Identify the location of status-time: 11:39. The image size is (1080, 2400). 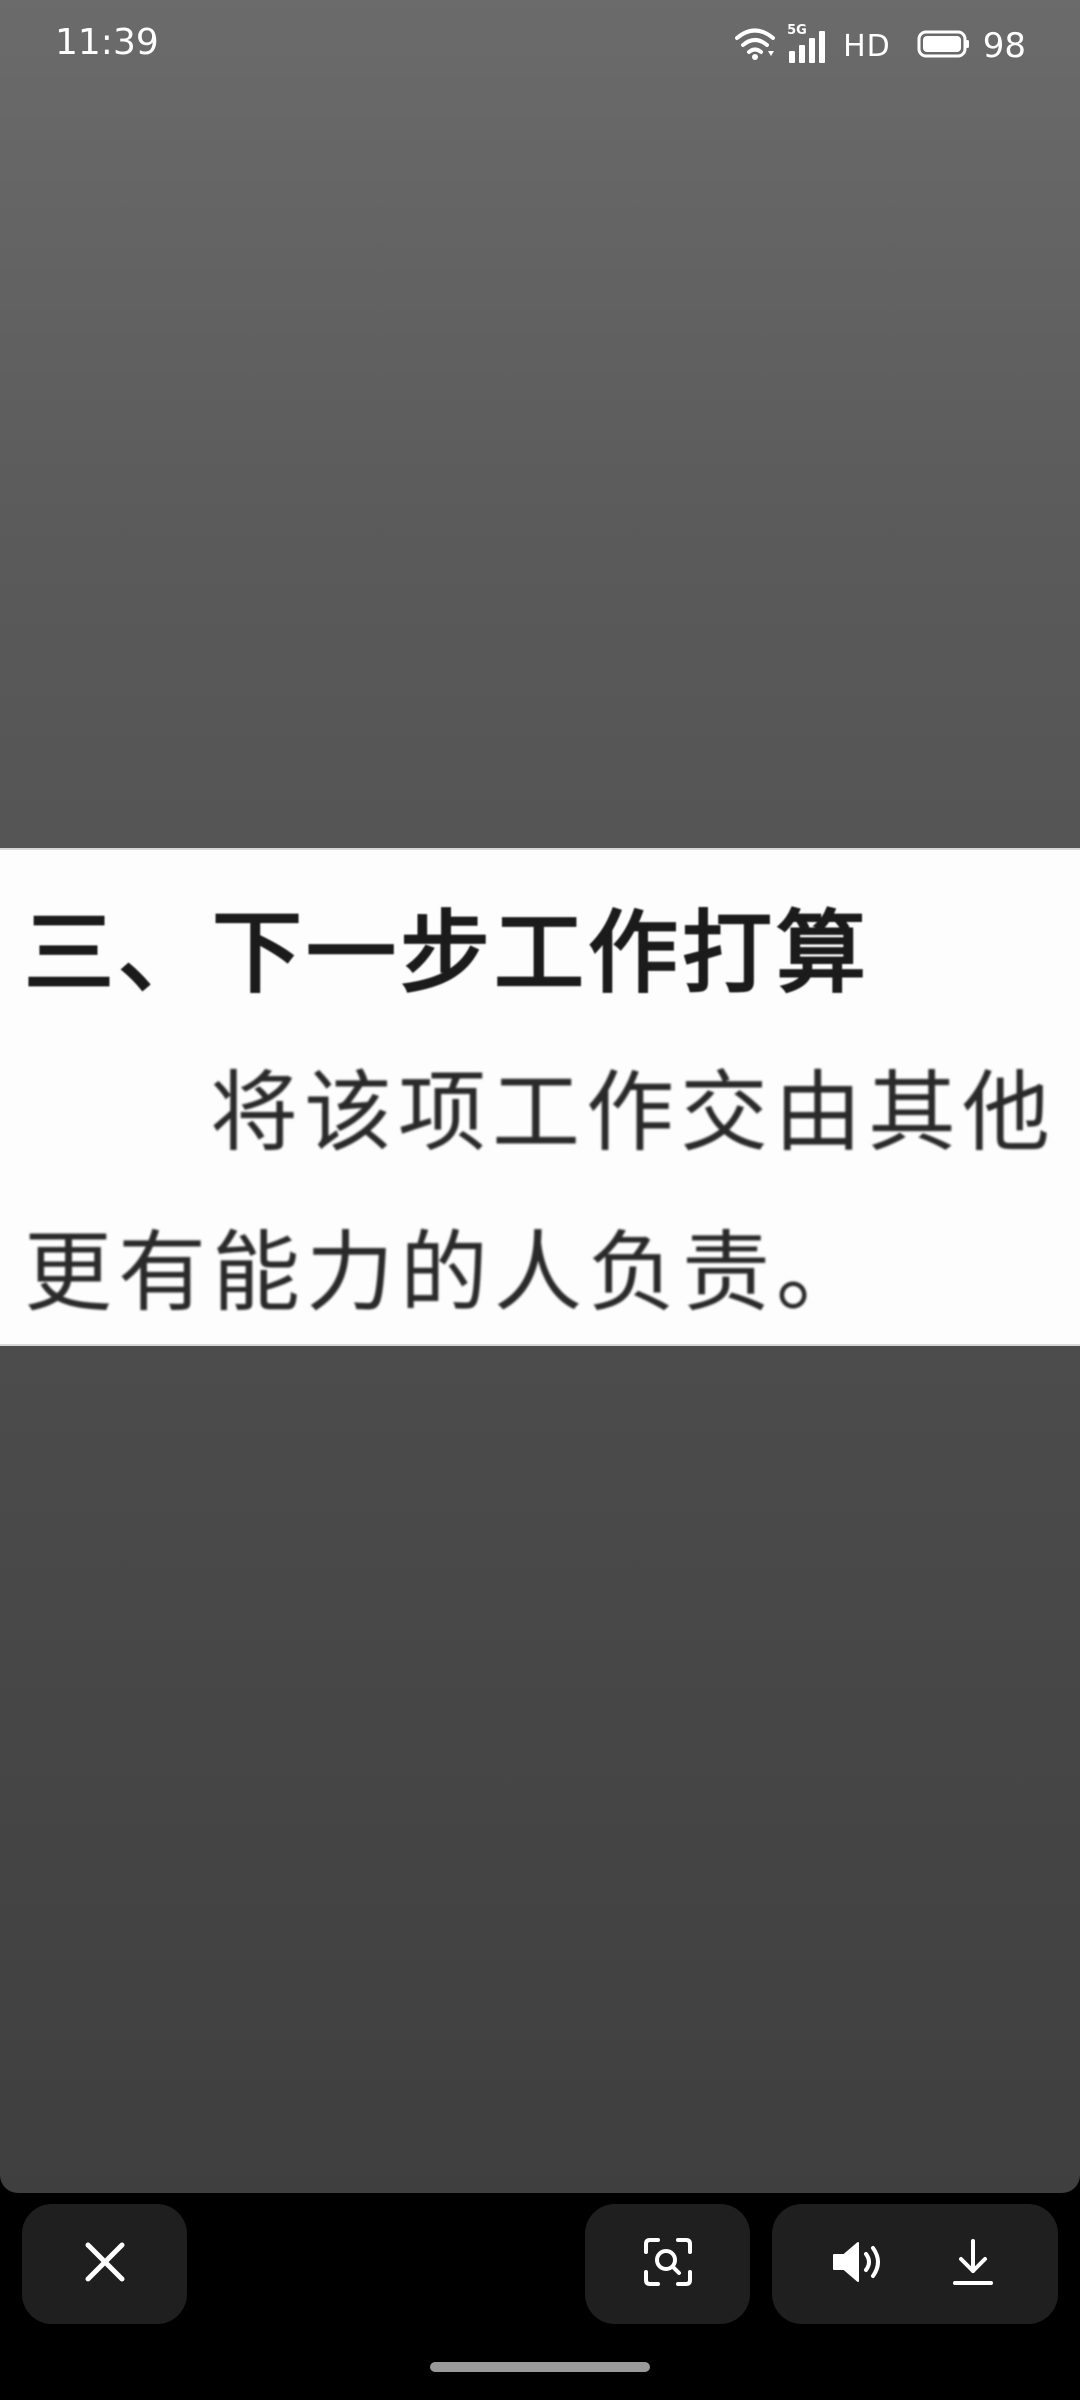
(107, 42).